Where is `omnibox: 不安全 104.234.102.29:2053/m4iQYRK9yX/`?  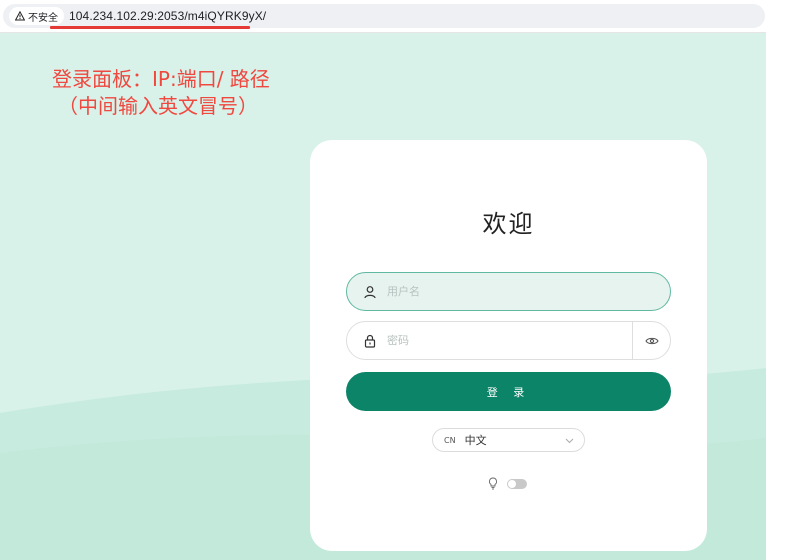
omnibox: 不安全 104.234.102.29:2053/m4iQYRK9yX/ is located at coordinates (384, 16).